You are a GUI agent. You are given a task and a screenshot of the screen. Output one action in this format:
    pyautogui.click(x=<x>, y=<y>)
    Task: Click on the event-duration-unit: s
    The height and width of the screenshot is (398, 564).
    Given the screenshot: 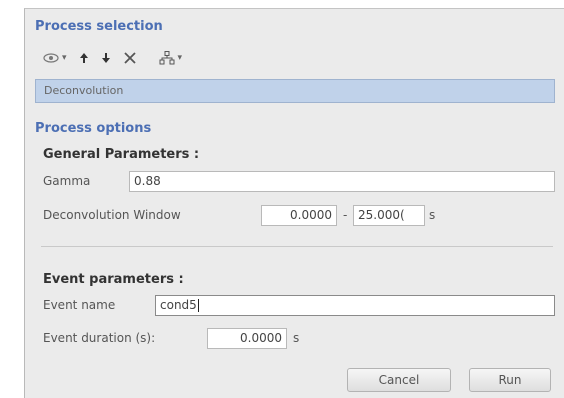 What is the action you would take?
    pyautogui.click(x=296, y=338)
    